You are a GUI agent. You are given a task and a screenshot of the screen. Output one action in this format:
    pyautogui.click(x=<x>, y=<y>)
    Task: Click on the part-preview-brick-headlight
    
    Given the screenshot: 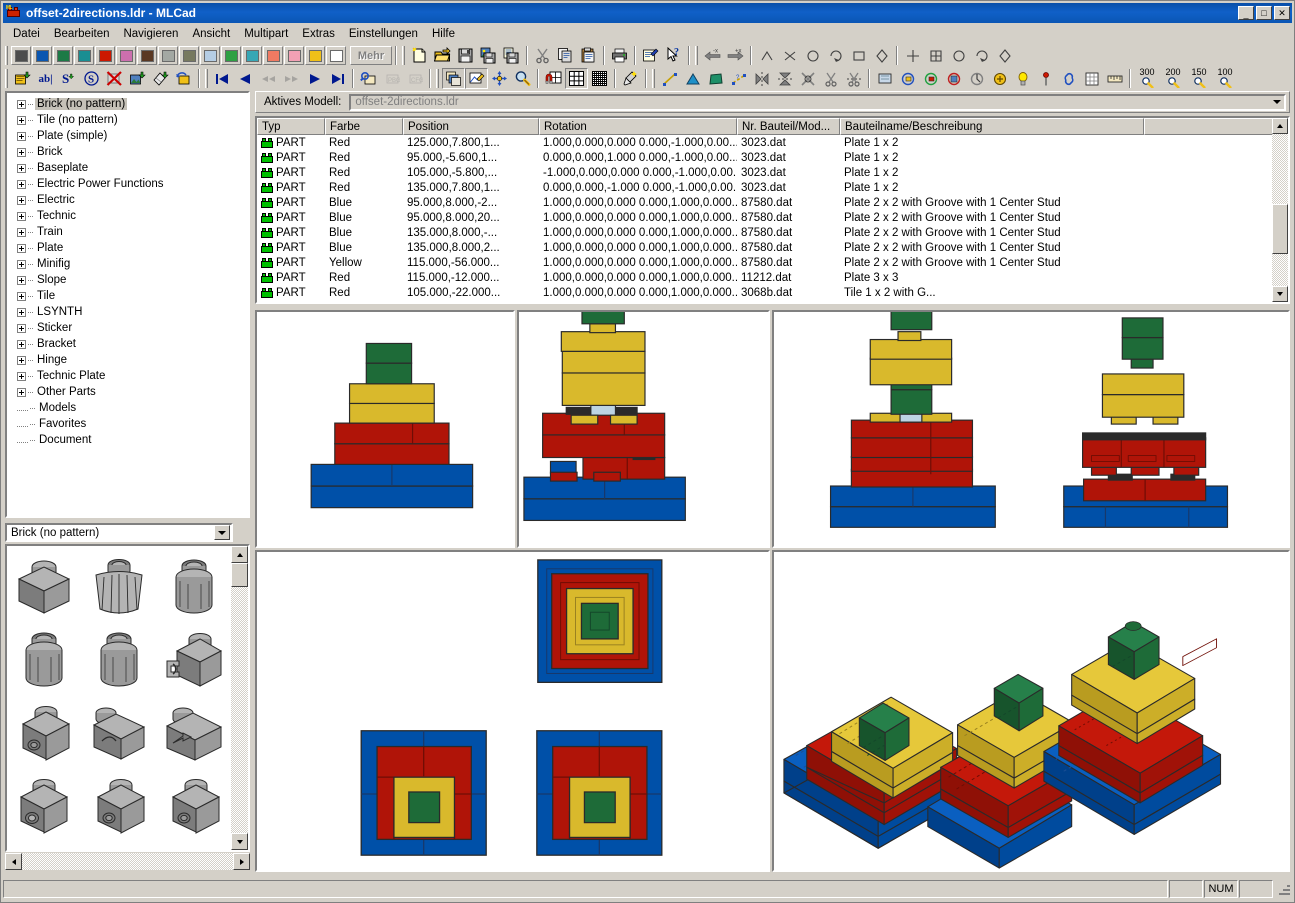 What is the action you would take?
    pyautogui.click(x=44, y=805)
    